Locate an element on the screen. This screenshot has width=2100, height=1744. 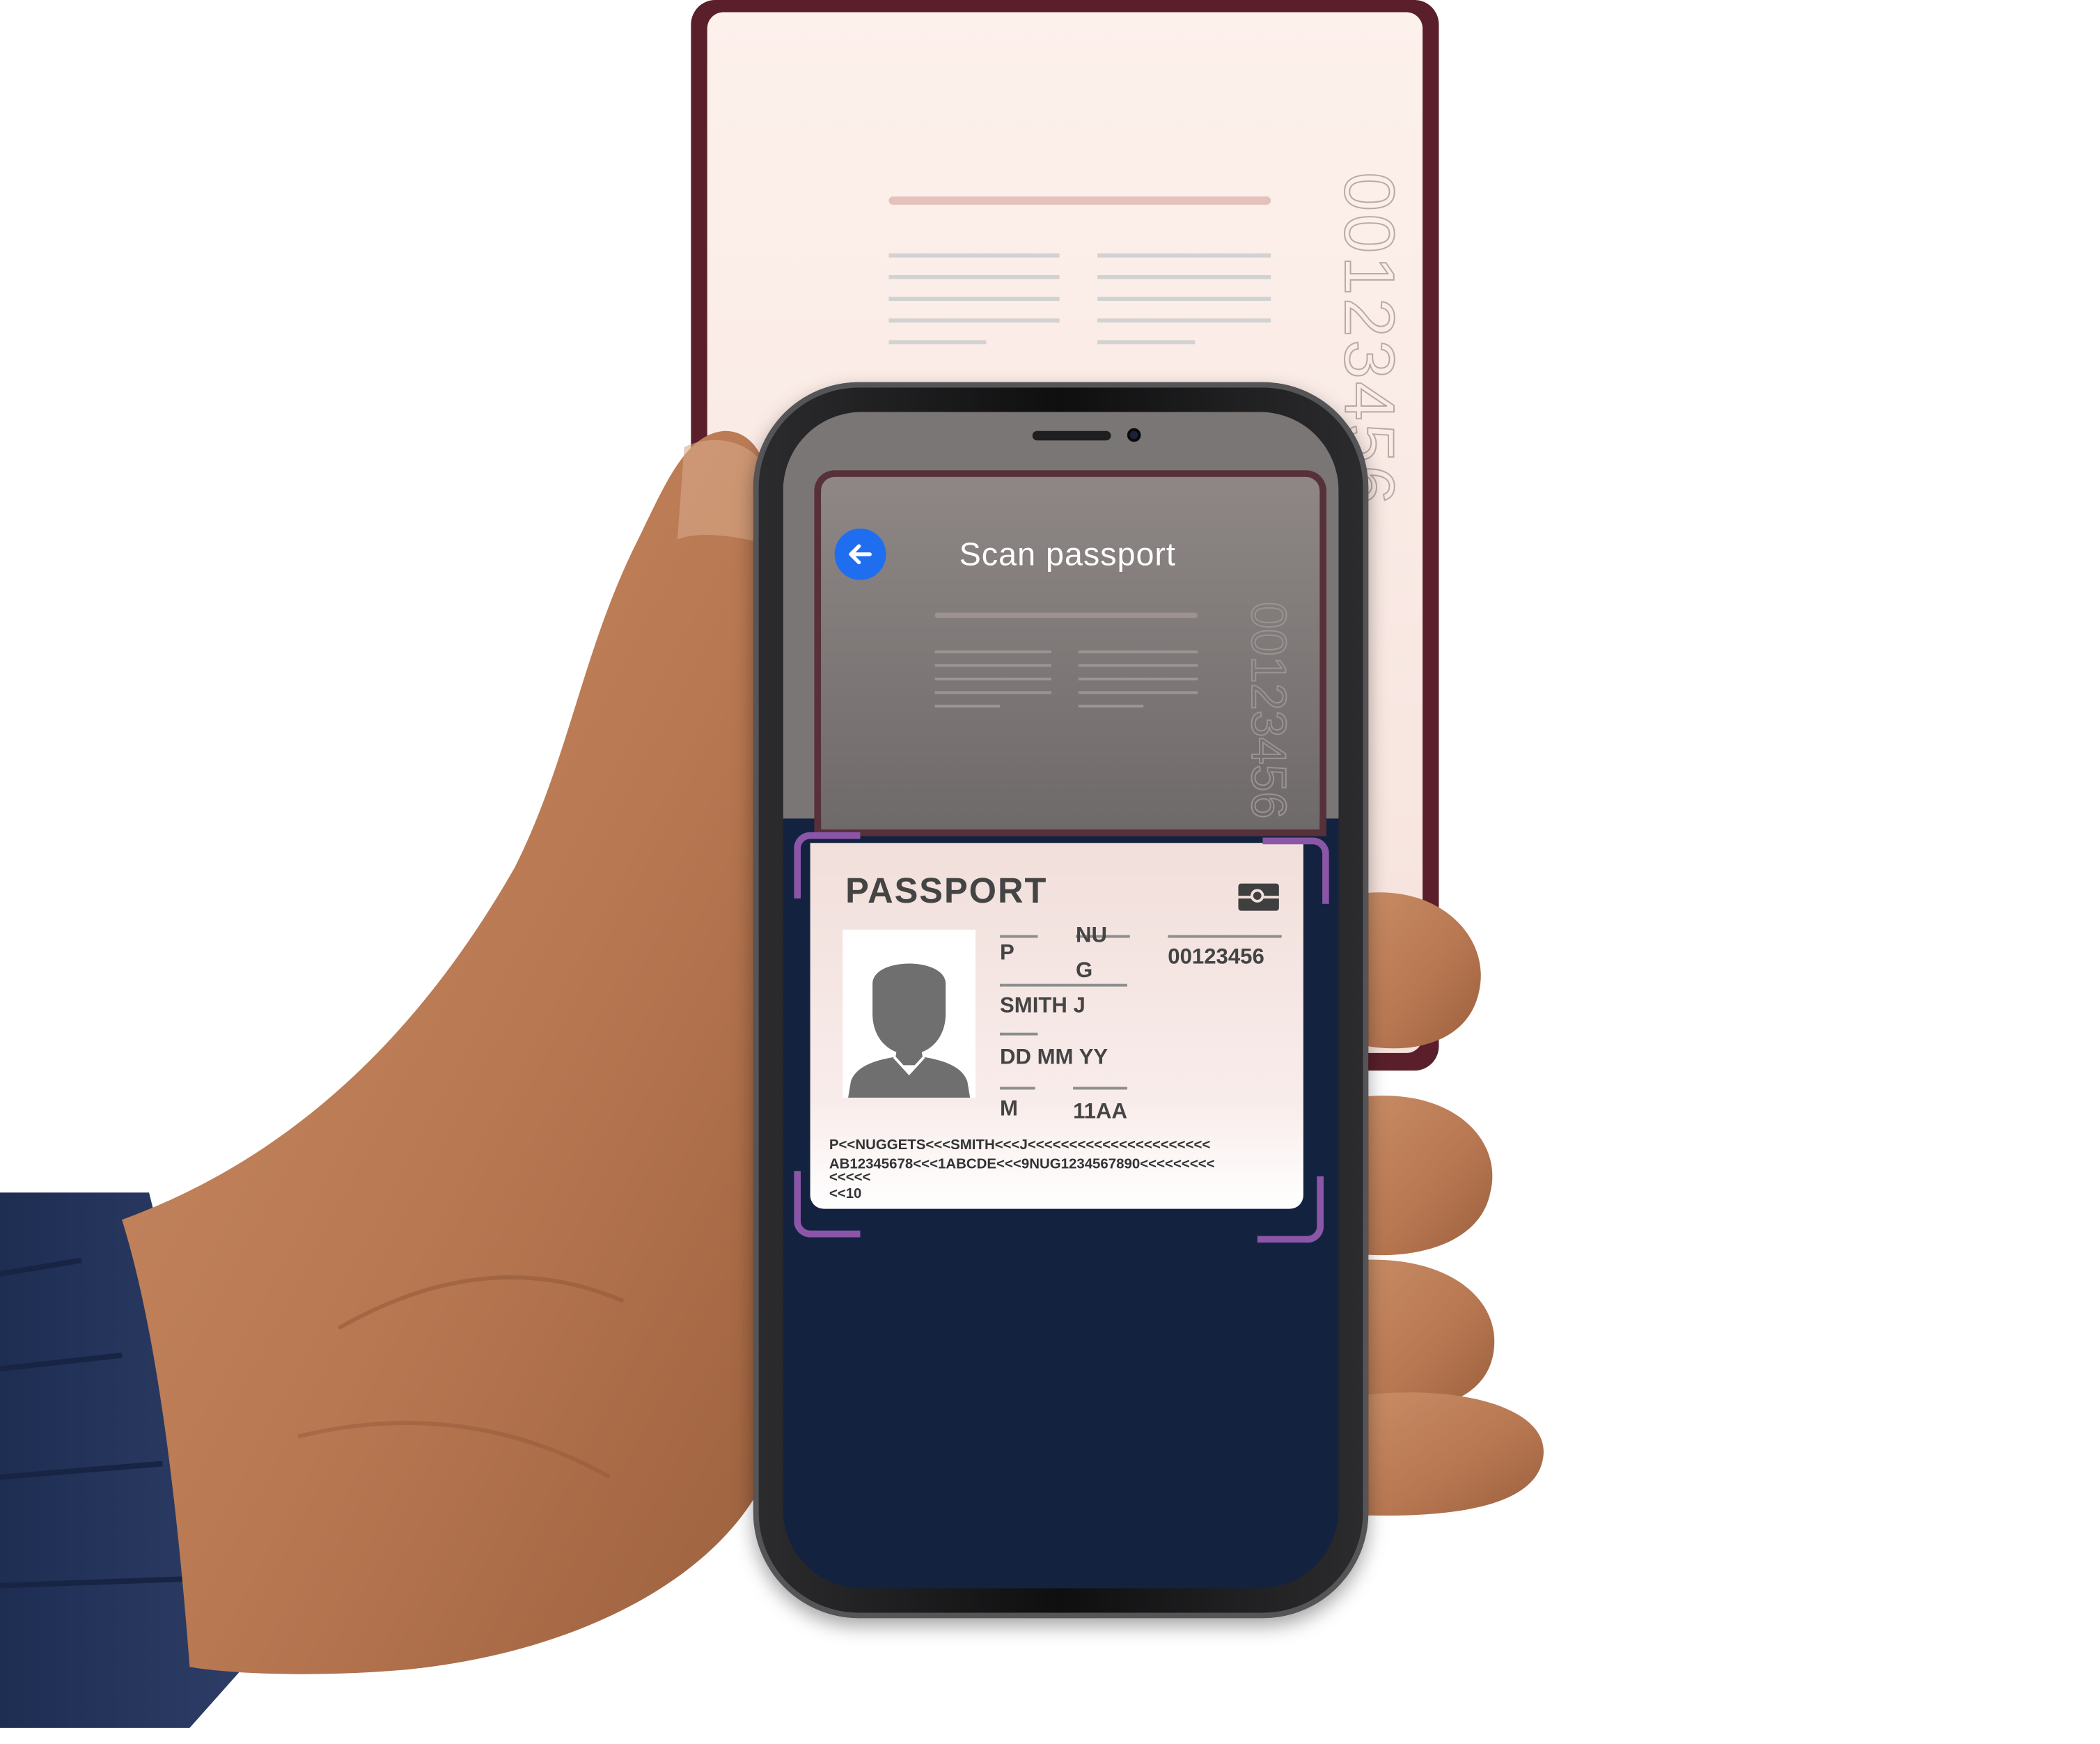
camera-page-title-line is located at coordinates (1066, 615).